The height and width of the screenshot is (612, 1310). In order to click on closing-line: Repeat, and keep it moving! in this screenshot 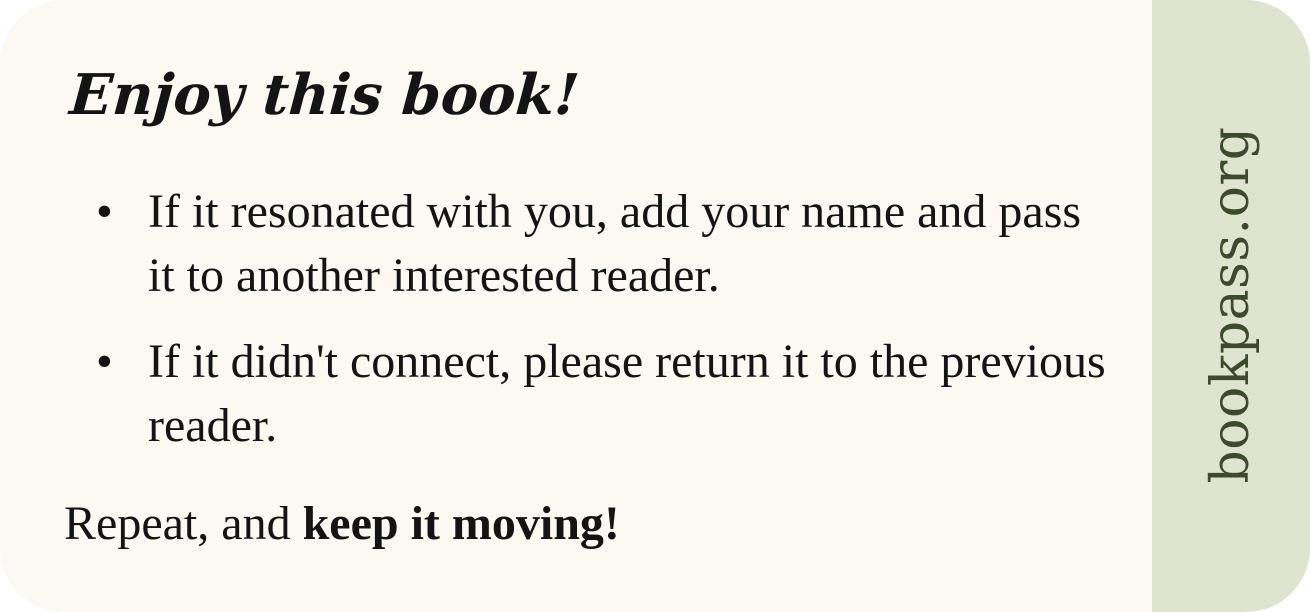, I will do `click(342, 524)`.